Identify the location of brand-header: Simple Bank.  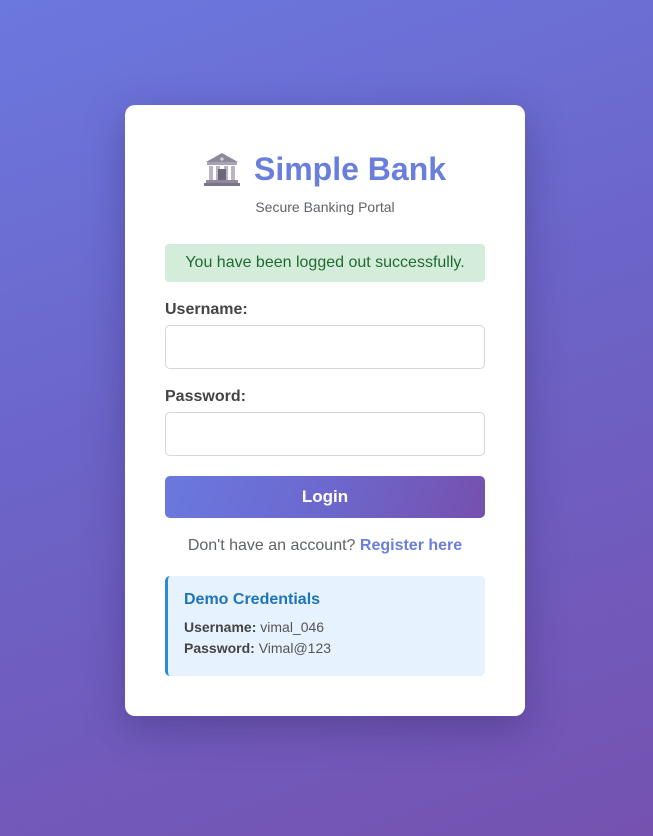
(325, 169).